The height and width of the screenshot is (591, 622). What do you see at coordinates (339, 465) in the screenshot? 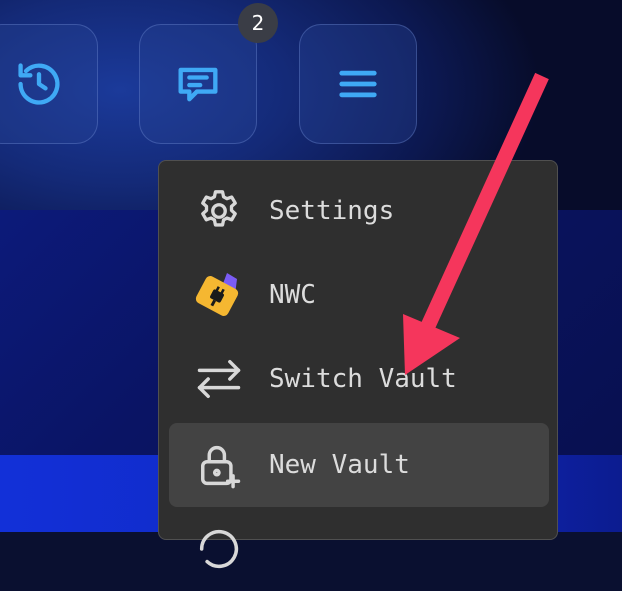
I see `menu-item-label: New Vault` at bounding box center [339, 465].